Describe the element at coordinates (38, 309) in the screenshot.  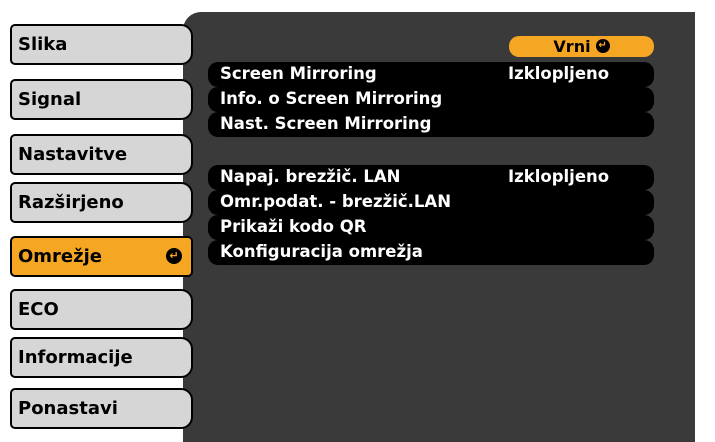
I see `sidebar-item-label: ECO` at that location.